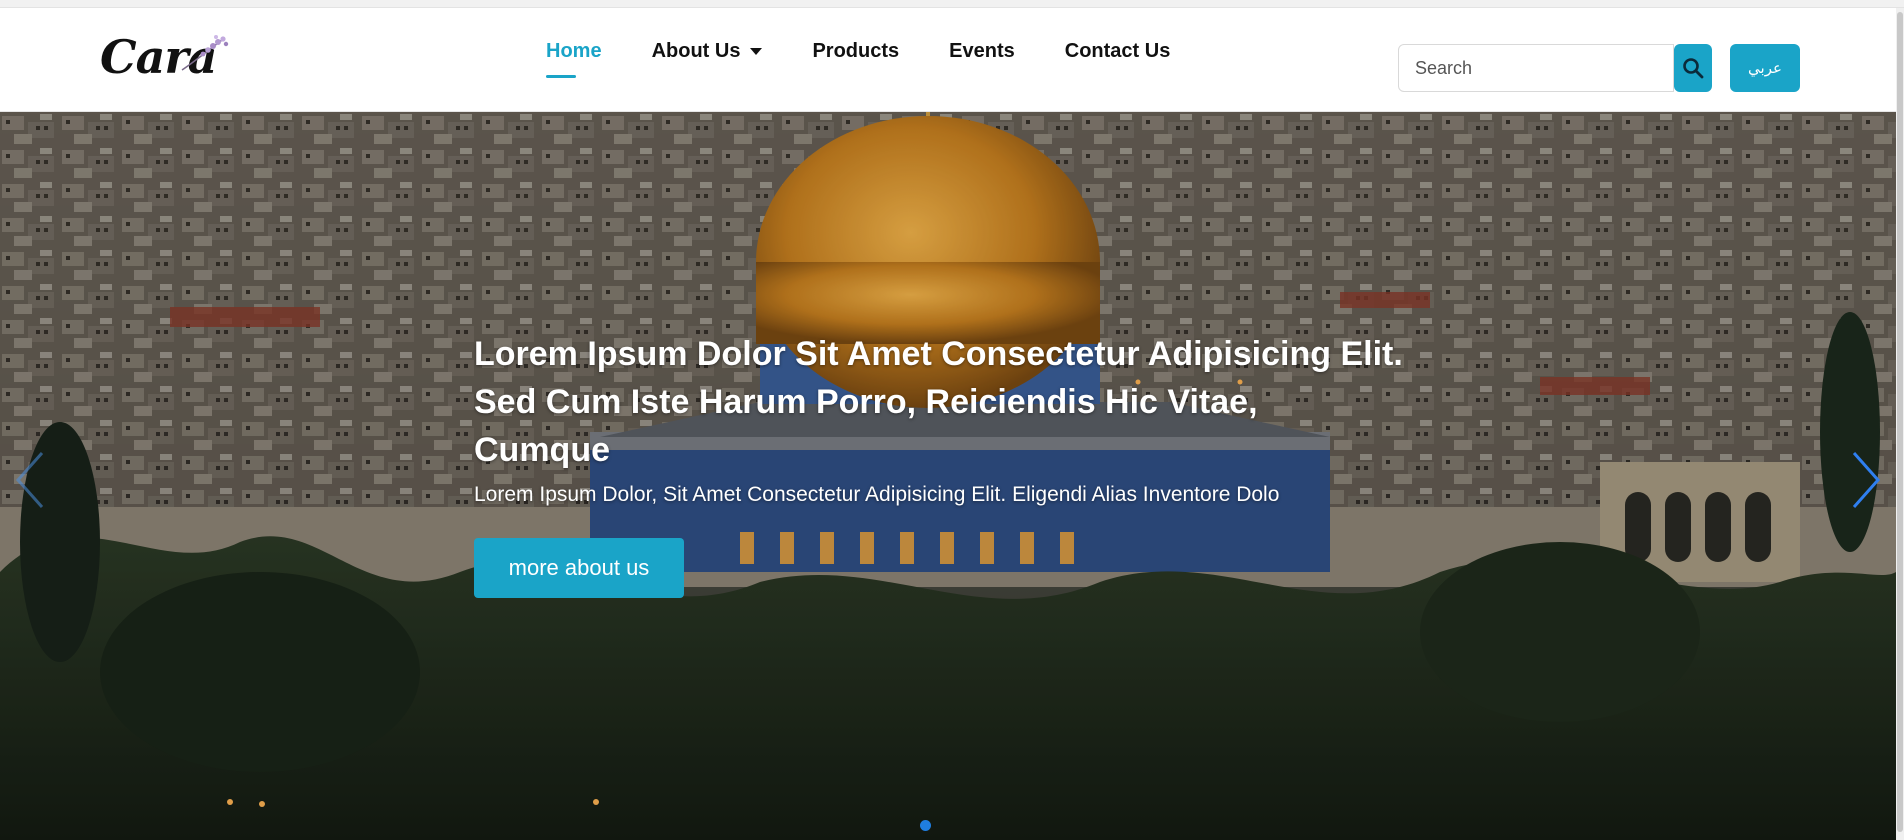 This screenshot has height=840, width=1904. I want to click on carousel-indicator-dot, so click(925, 825).